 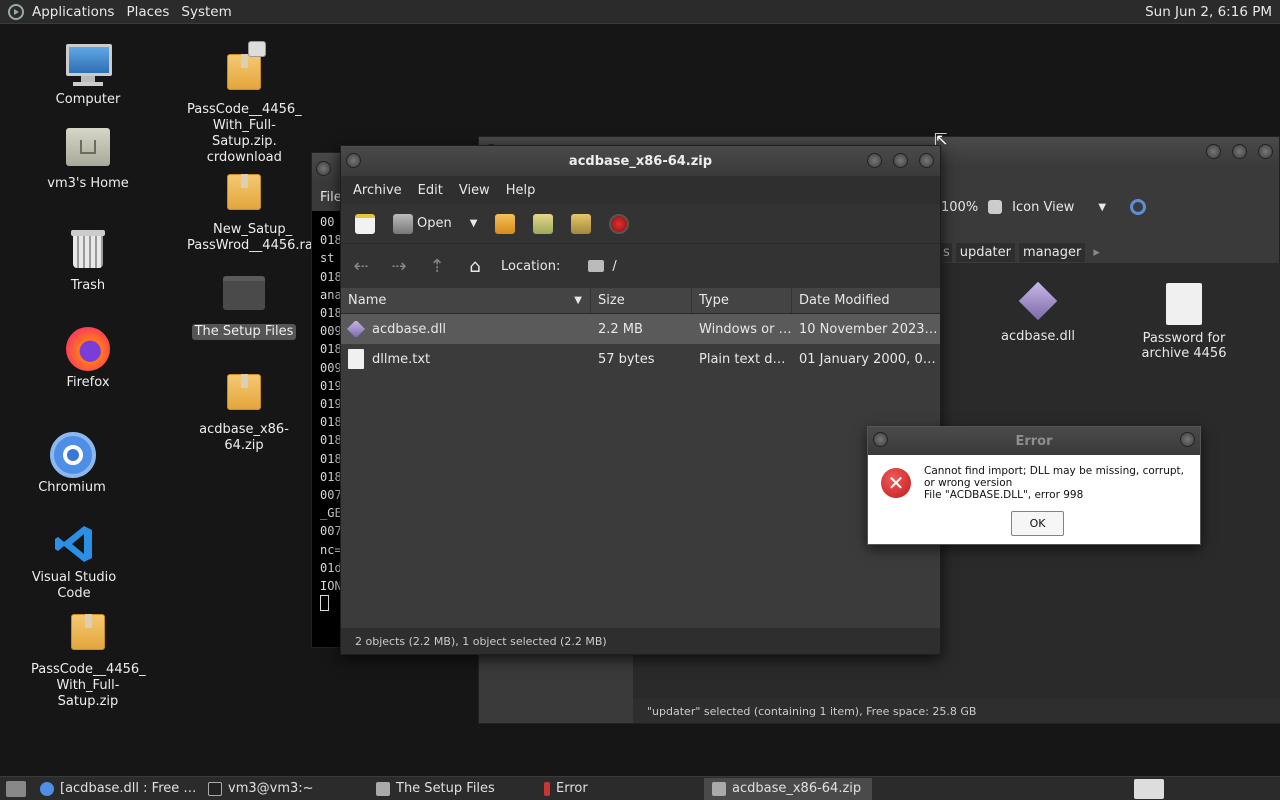 I want to click on view-mode-select: Icon View, so click(x=1043, y=207).